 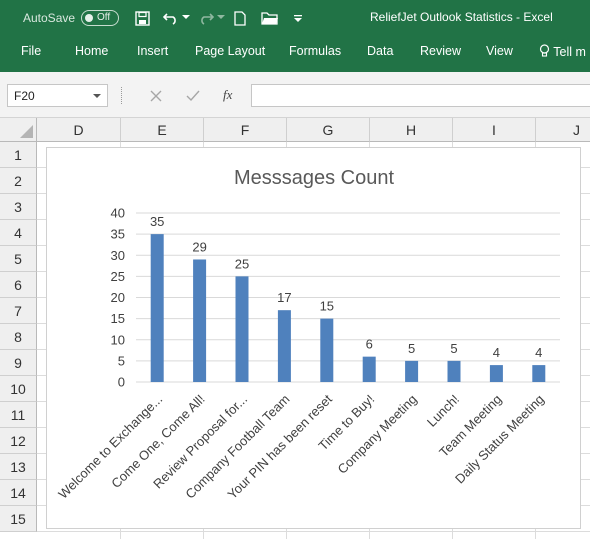 I want to click on column-header-h: H, so click(x=411, y=130).